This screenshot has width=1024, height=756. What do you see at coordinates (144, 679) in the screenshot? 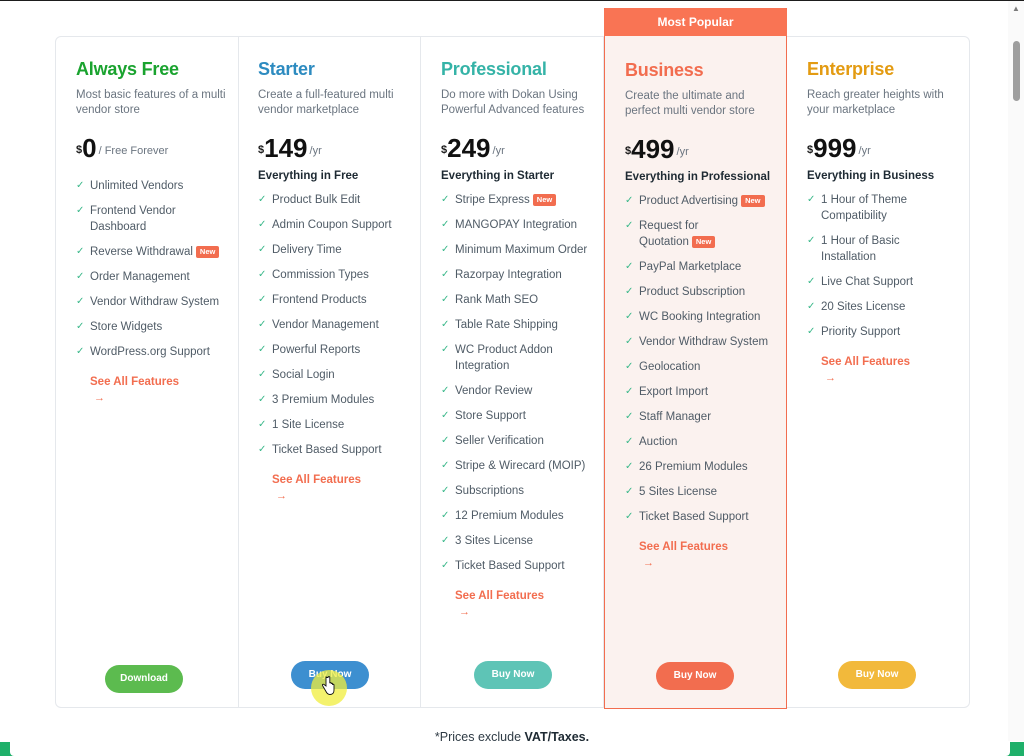
I see `download-button: Download` at bounding box center [144, 679].